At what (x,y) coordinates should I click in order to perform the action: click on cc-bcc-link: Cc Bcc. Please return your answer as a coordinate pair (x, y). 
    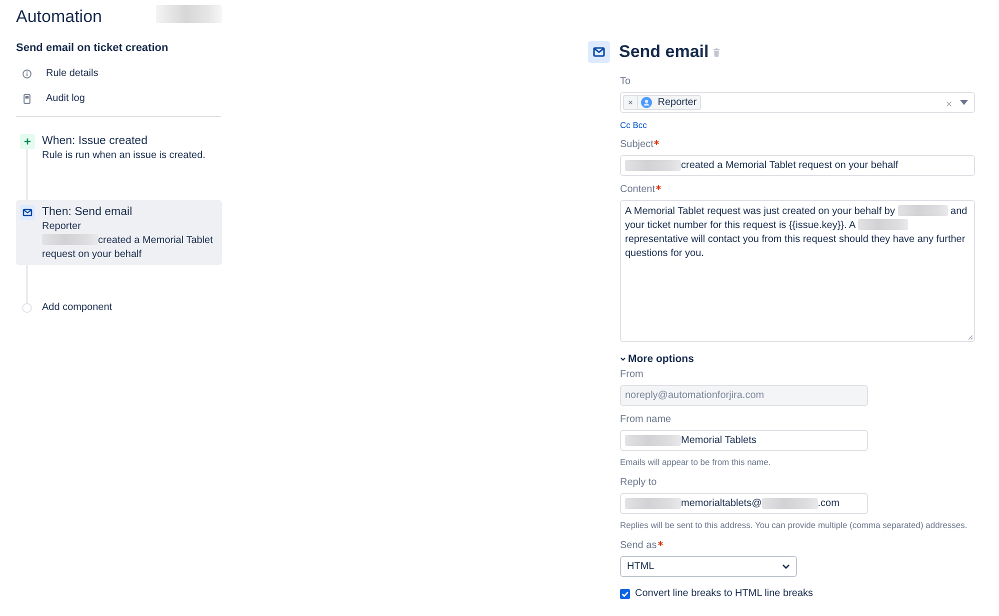
    Looking at the image, I should click on (633, 125).